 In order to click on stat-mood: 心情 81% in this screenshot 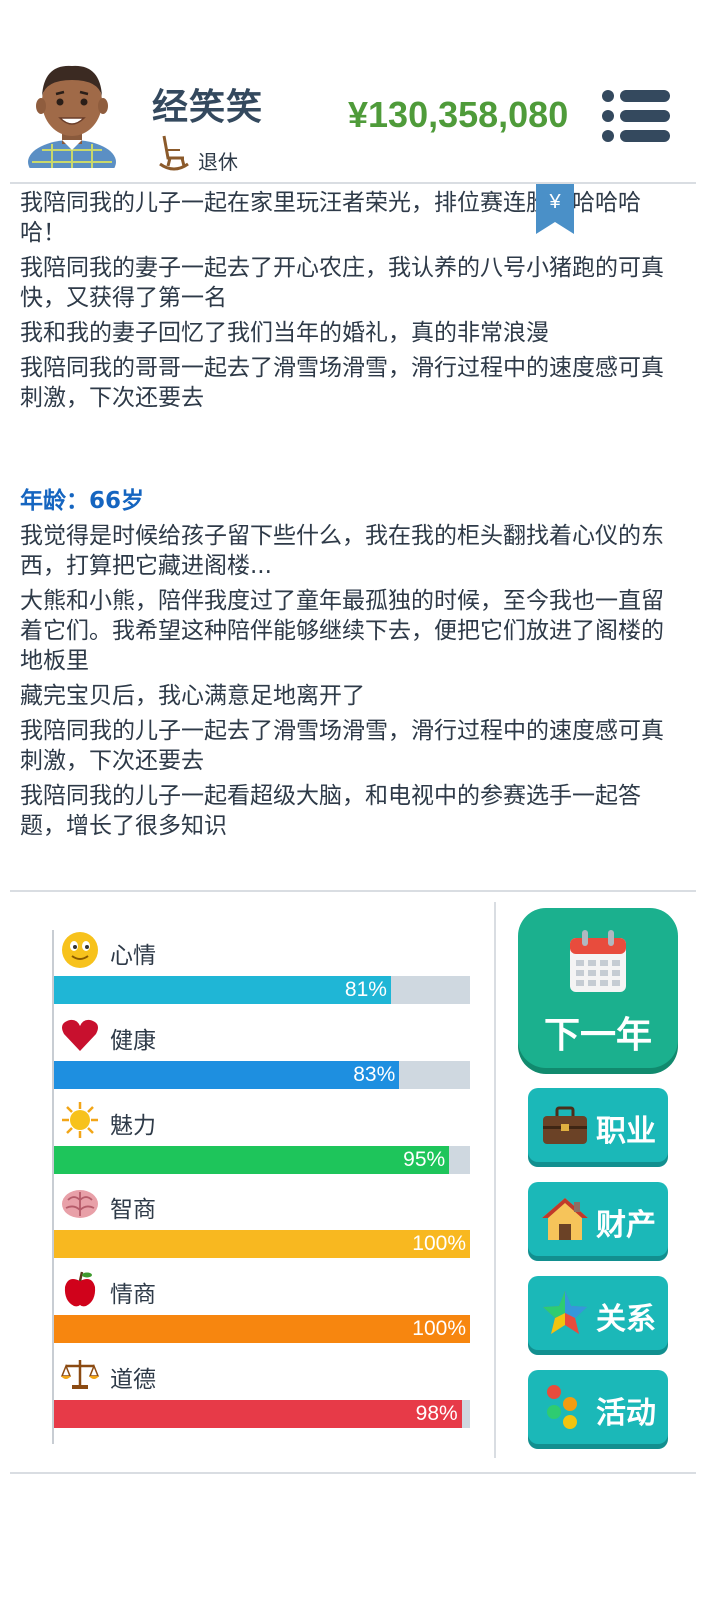, I will do `click(263, 972)`.